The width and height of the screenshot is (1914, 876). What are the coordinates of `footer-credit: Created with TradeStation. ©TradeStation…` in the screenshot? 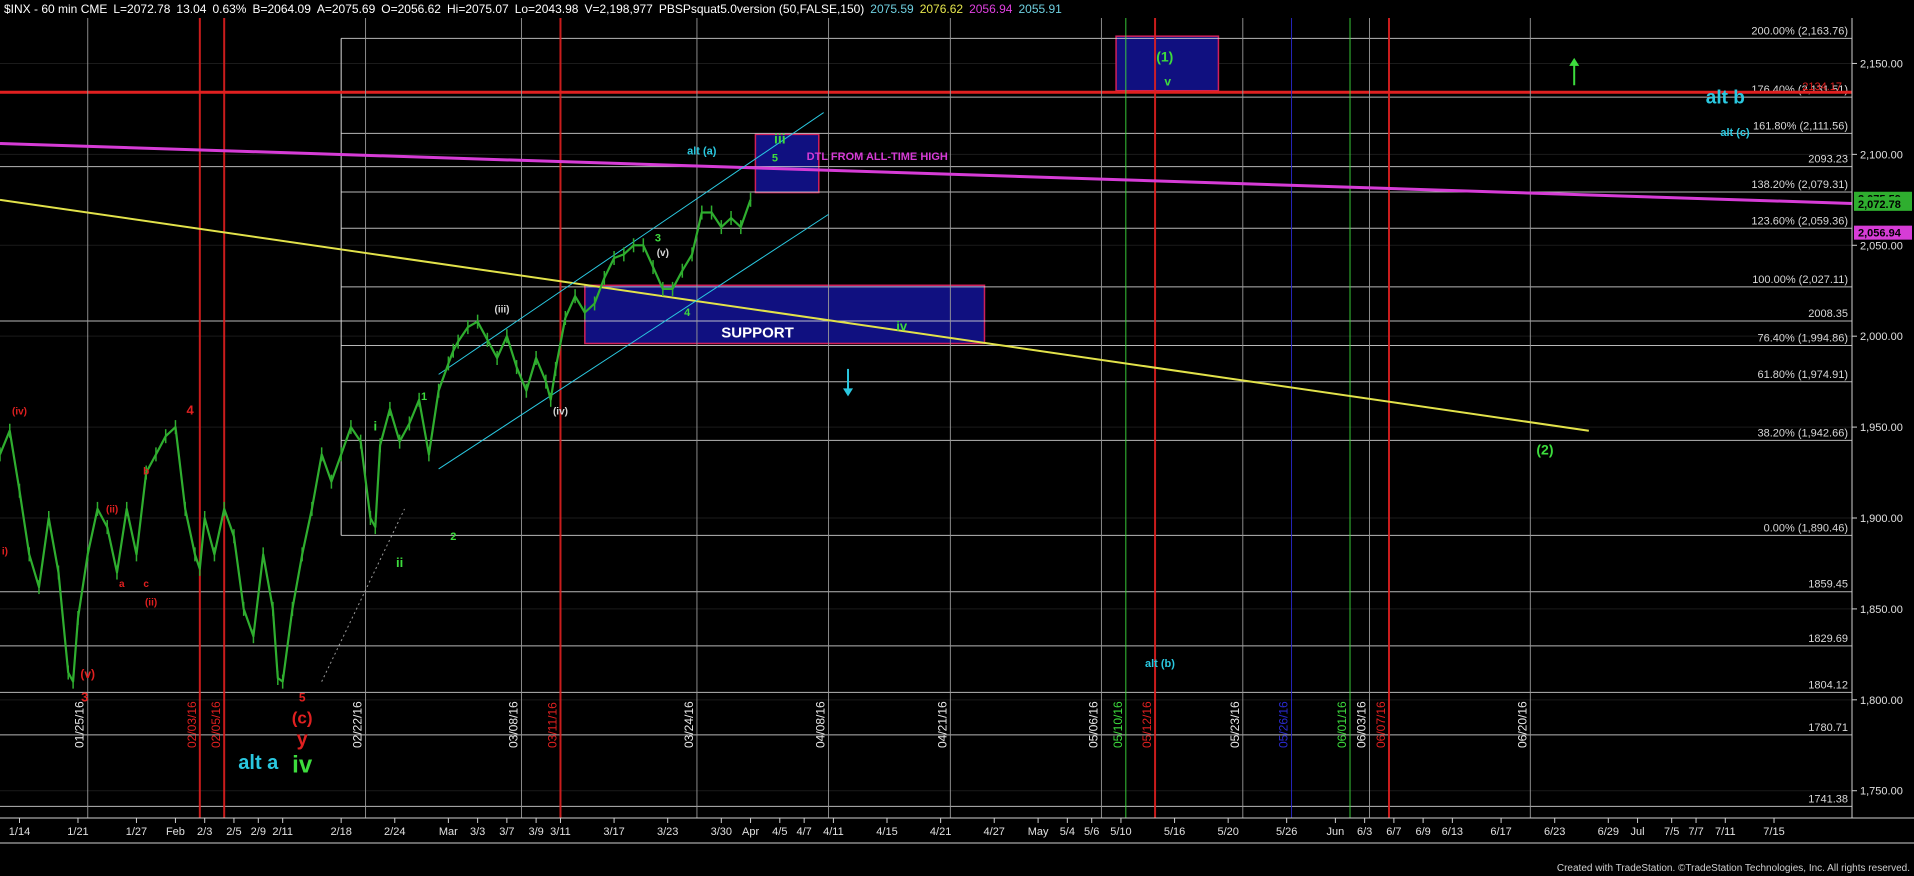 It's located at (1733, 868).